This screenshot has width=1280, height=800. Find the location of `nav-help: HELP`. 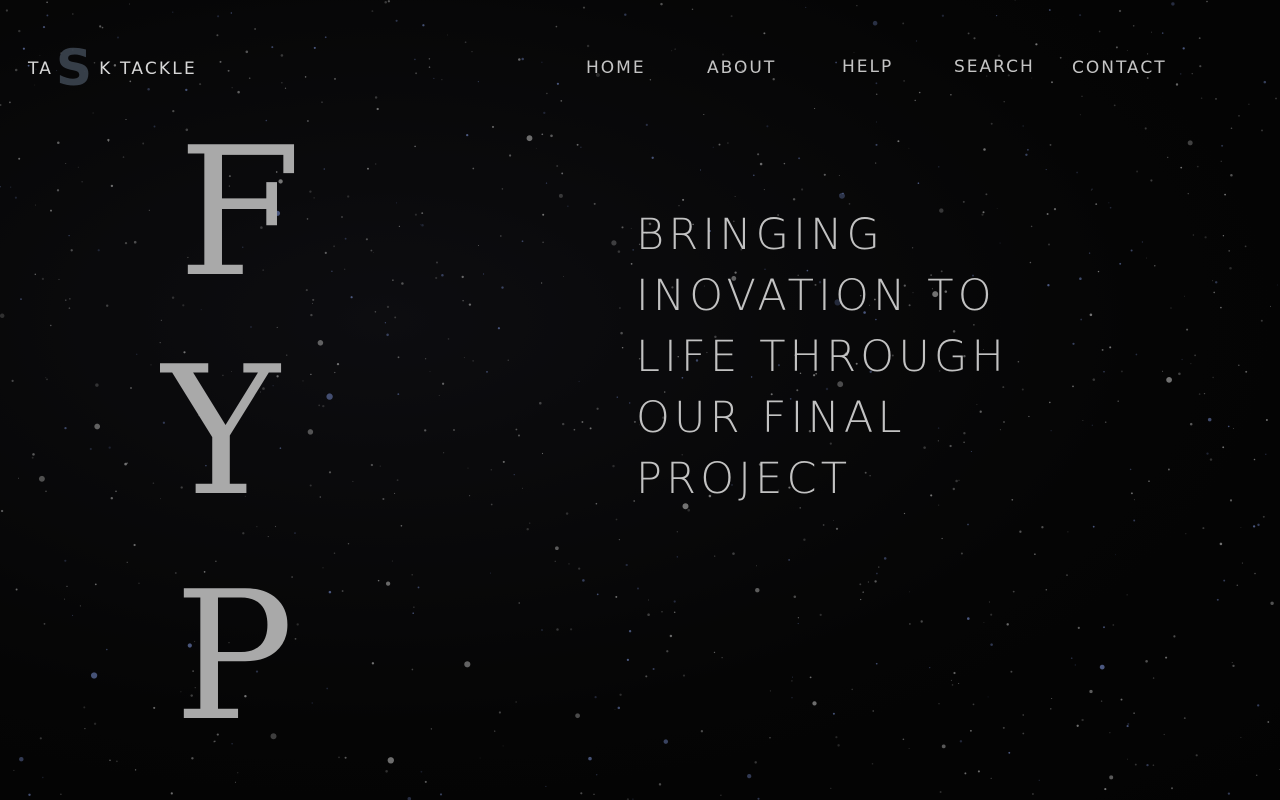

nav-help: HELP is located at coordinates (867, 67).